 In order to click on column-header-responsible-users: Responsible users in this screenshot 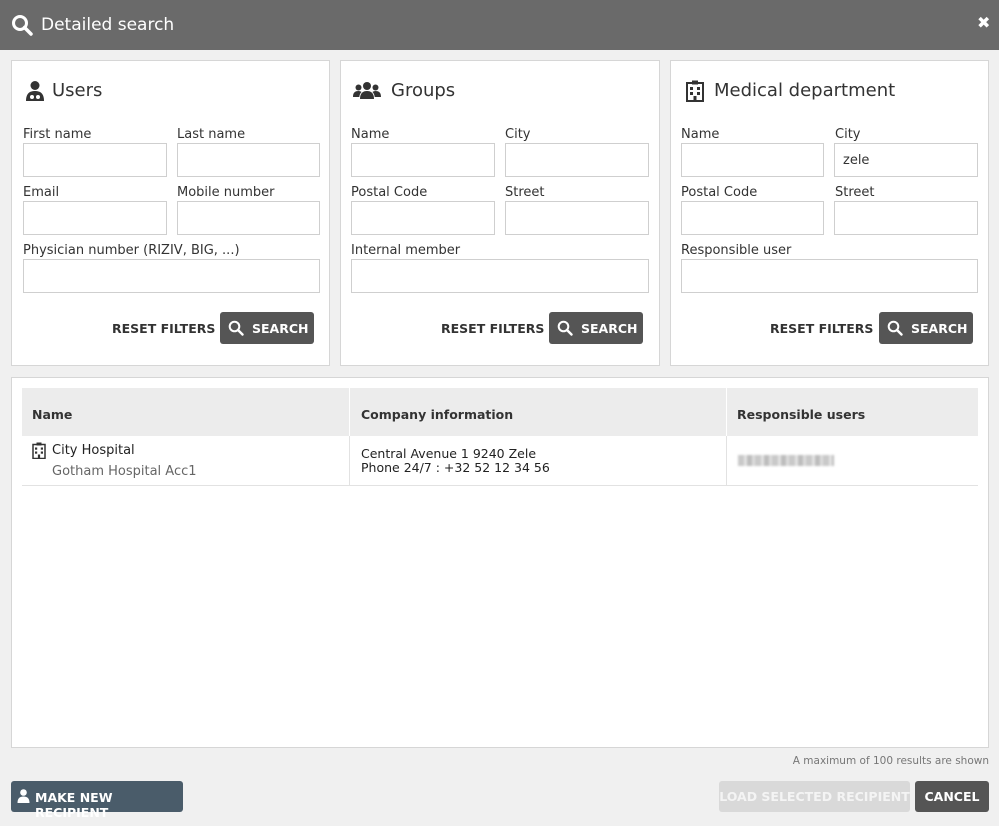, I will do `click(852, 412)`.